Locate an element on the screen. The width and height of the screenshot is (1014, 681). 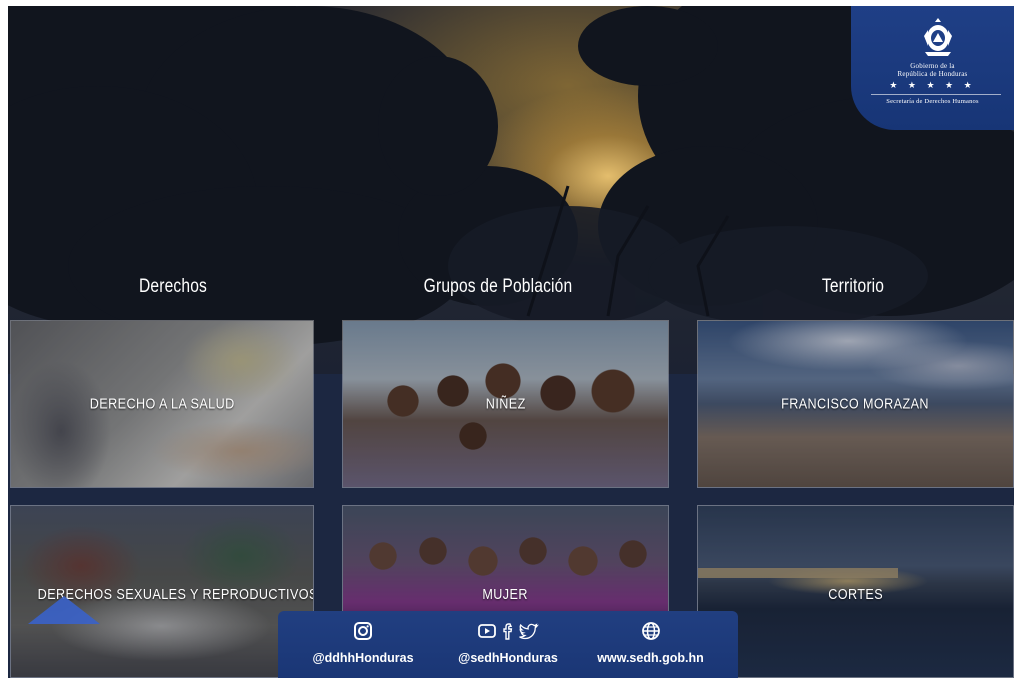
logo-divider is located at coordinates (936, 94).